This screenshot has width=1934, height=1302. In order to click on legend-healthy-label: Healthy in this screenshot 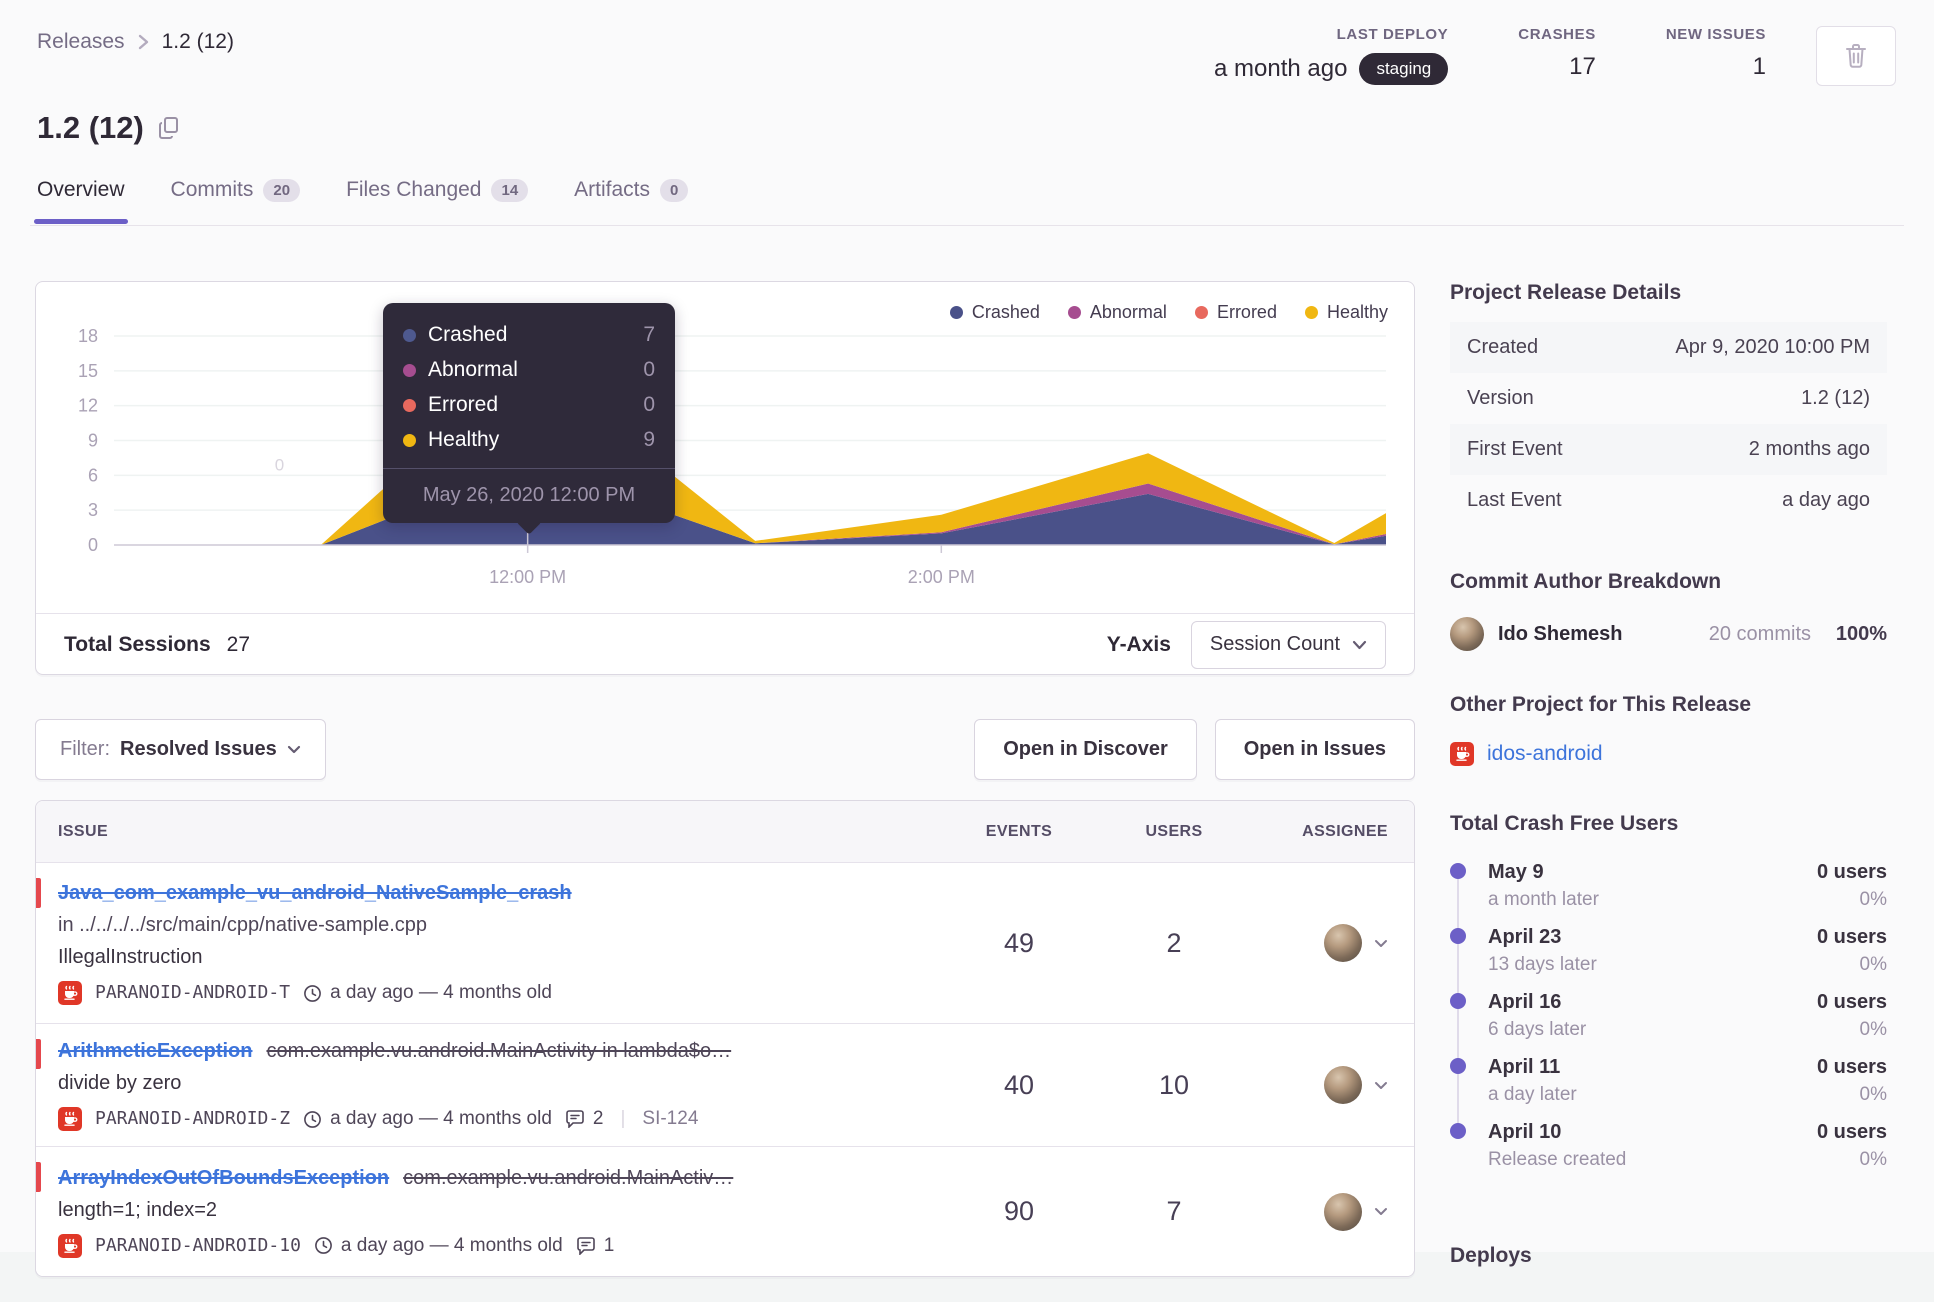, I will do `click(1357, 312)`.